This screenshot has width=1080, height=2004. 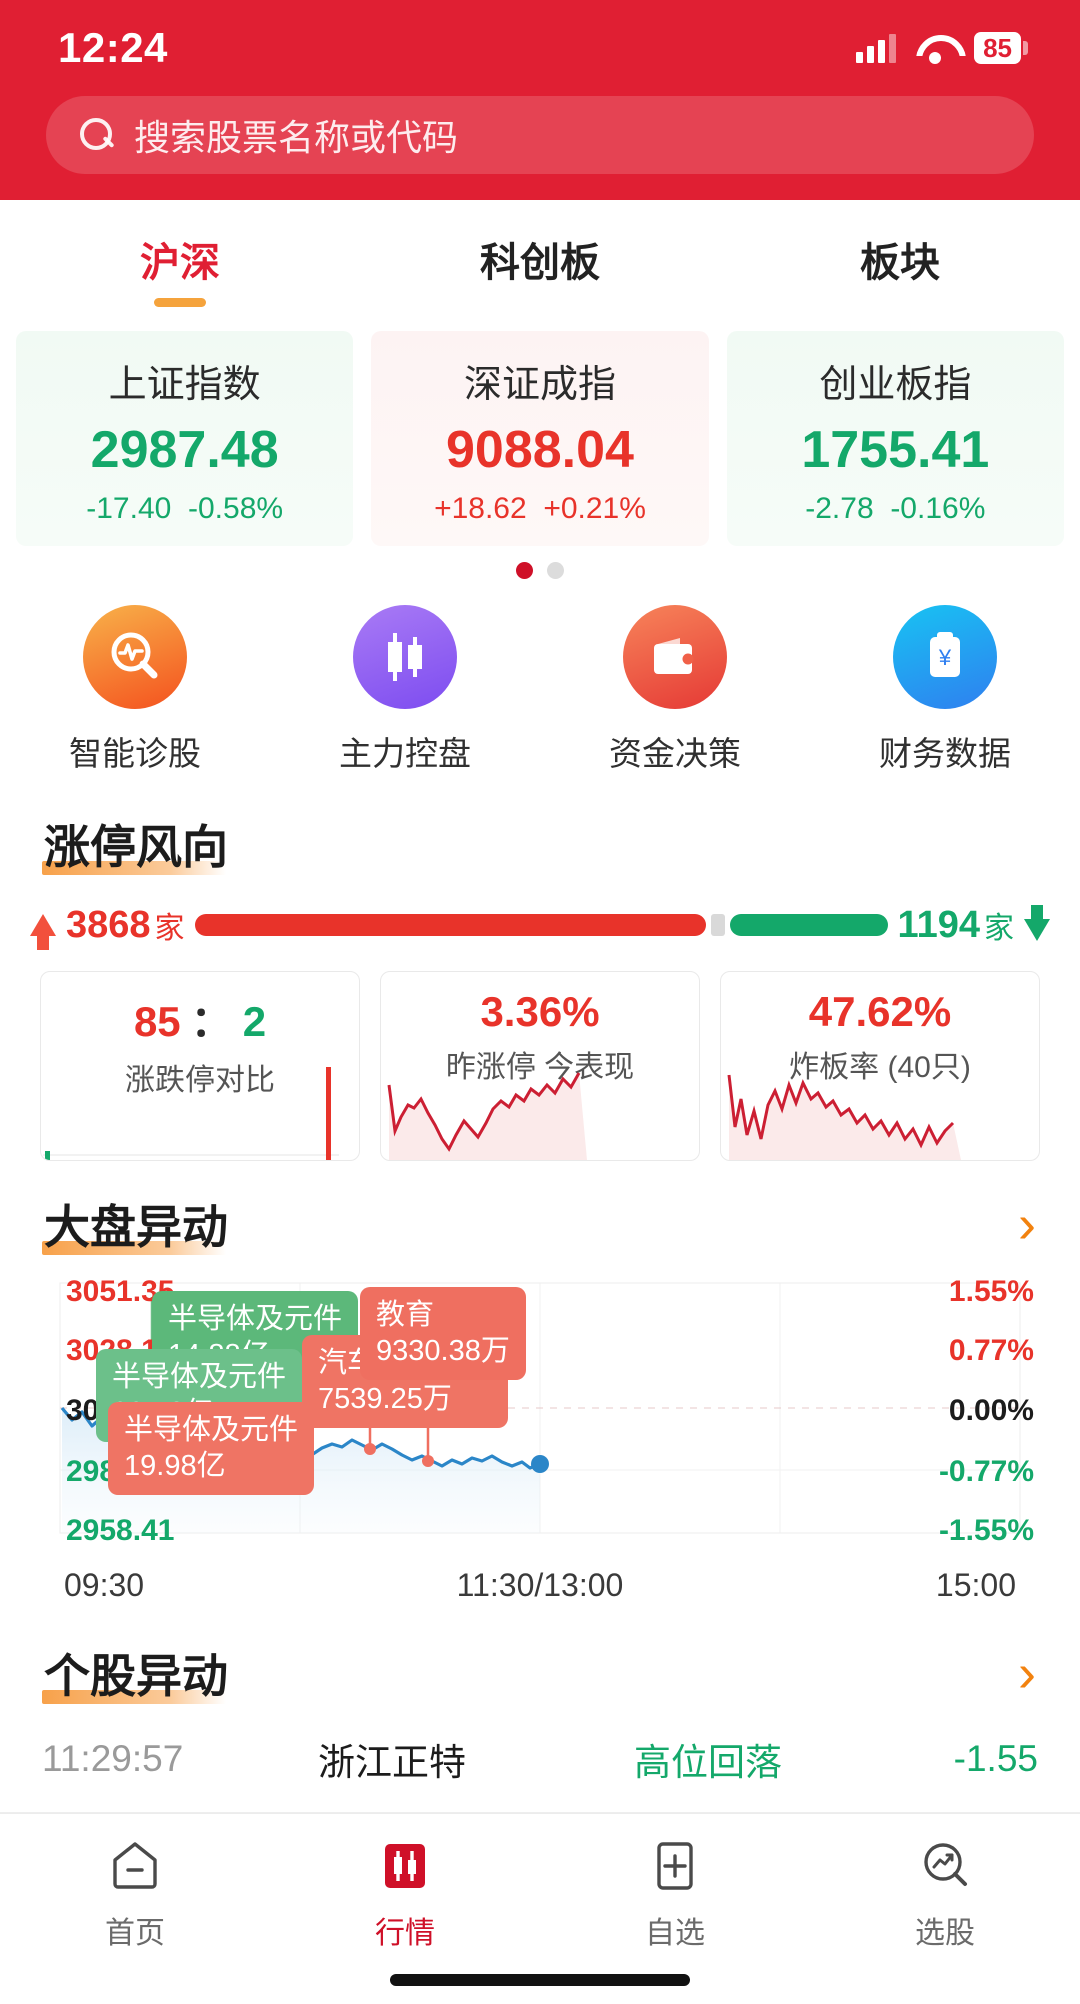 What do you see at coordinates (540, 1011) in the screenshot?
I see `stat-card-value: 3.36%` at bounding box center [540, 1011].